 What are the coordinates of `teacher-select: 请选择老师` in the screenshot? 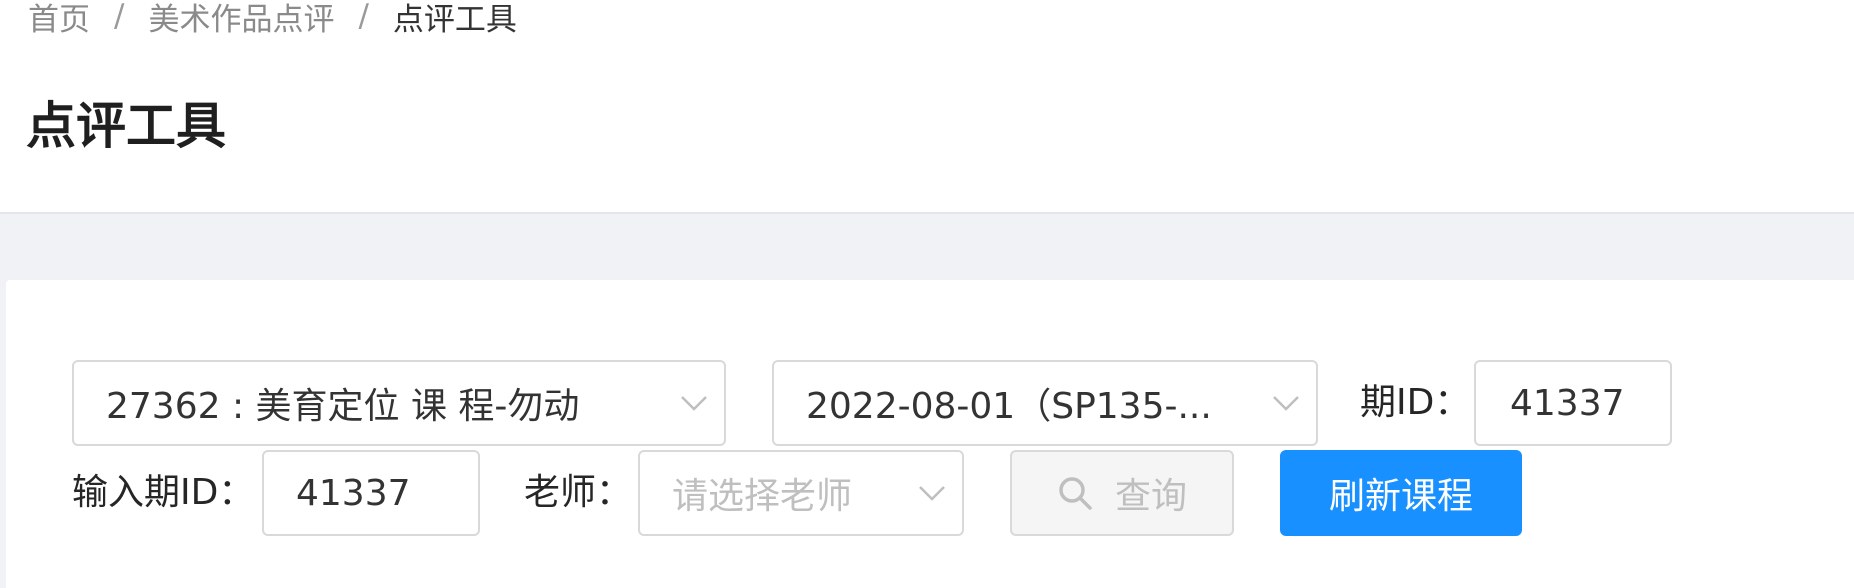 It's located at (801, 493).